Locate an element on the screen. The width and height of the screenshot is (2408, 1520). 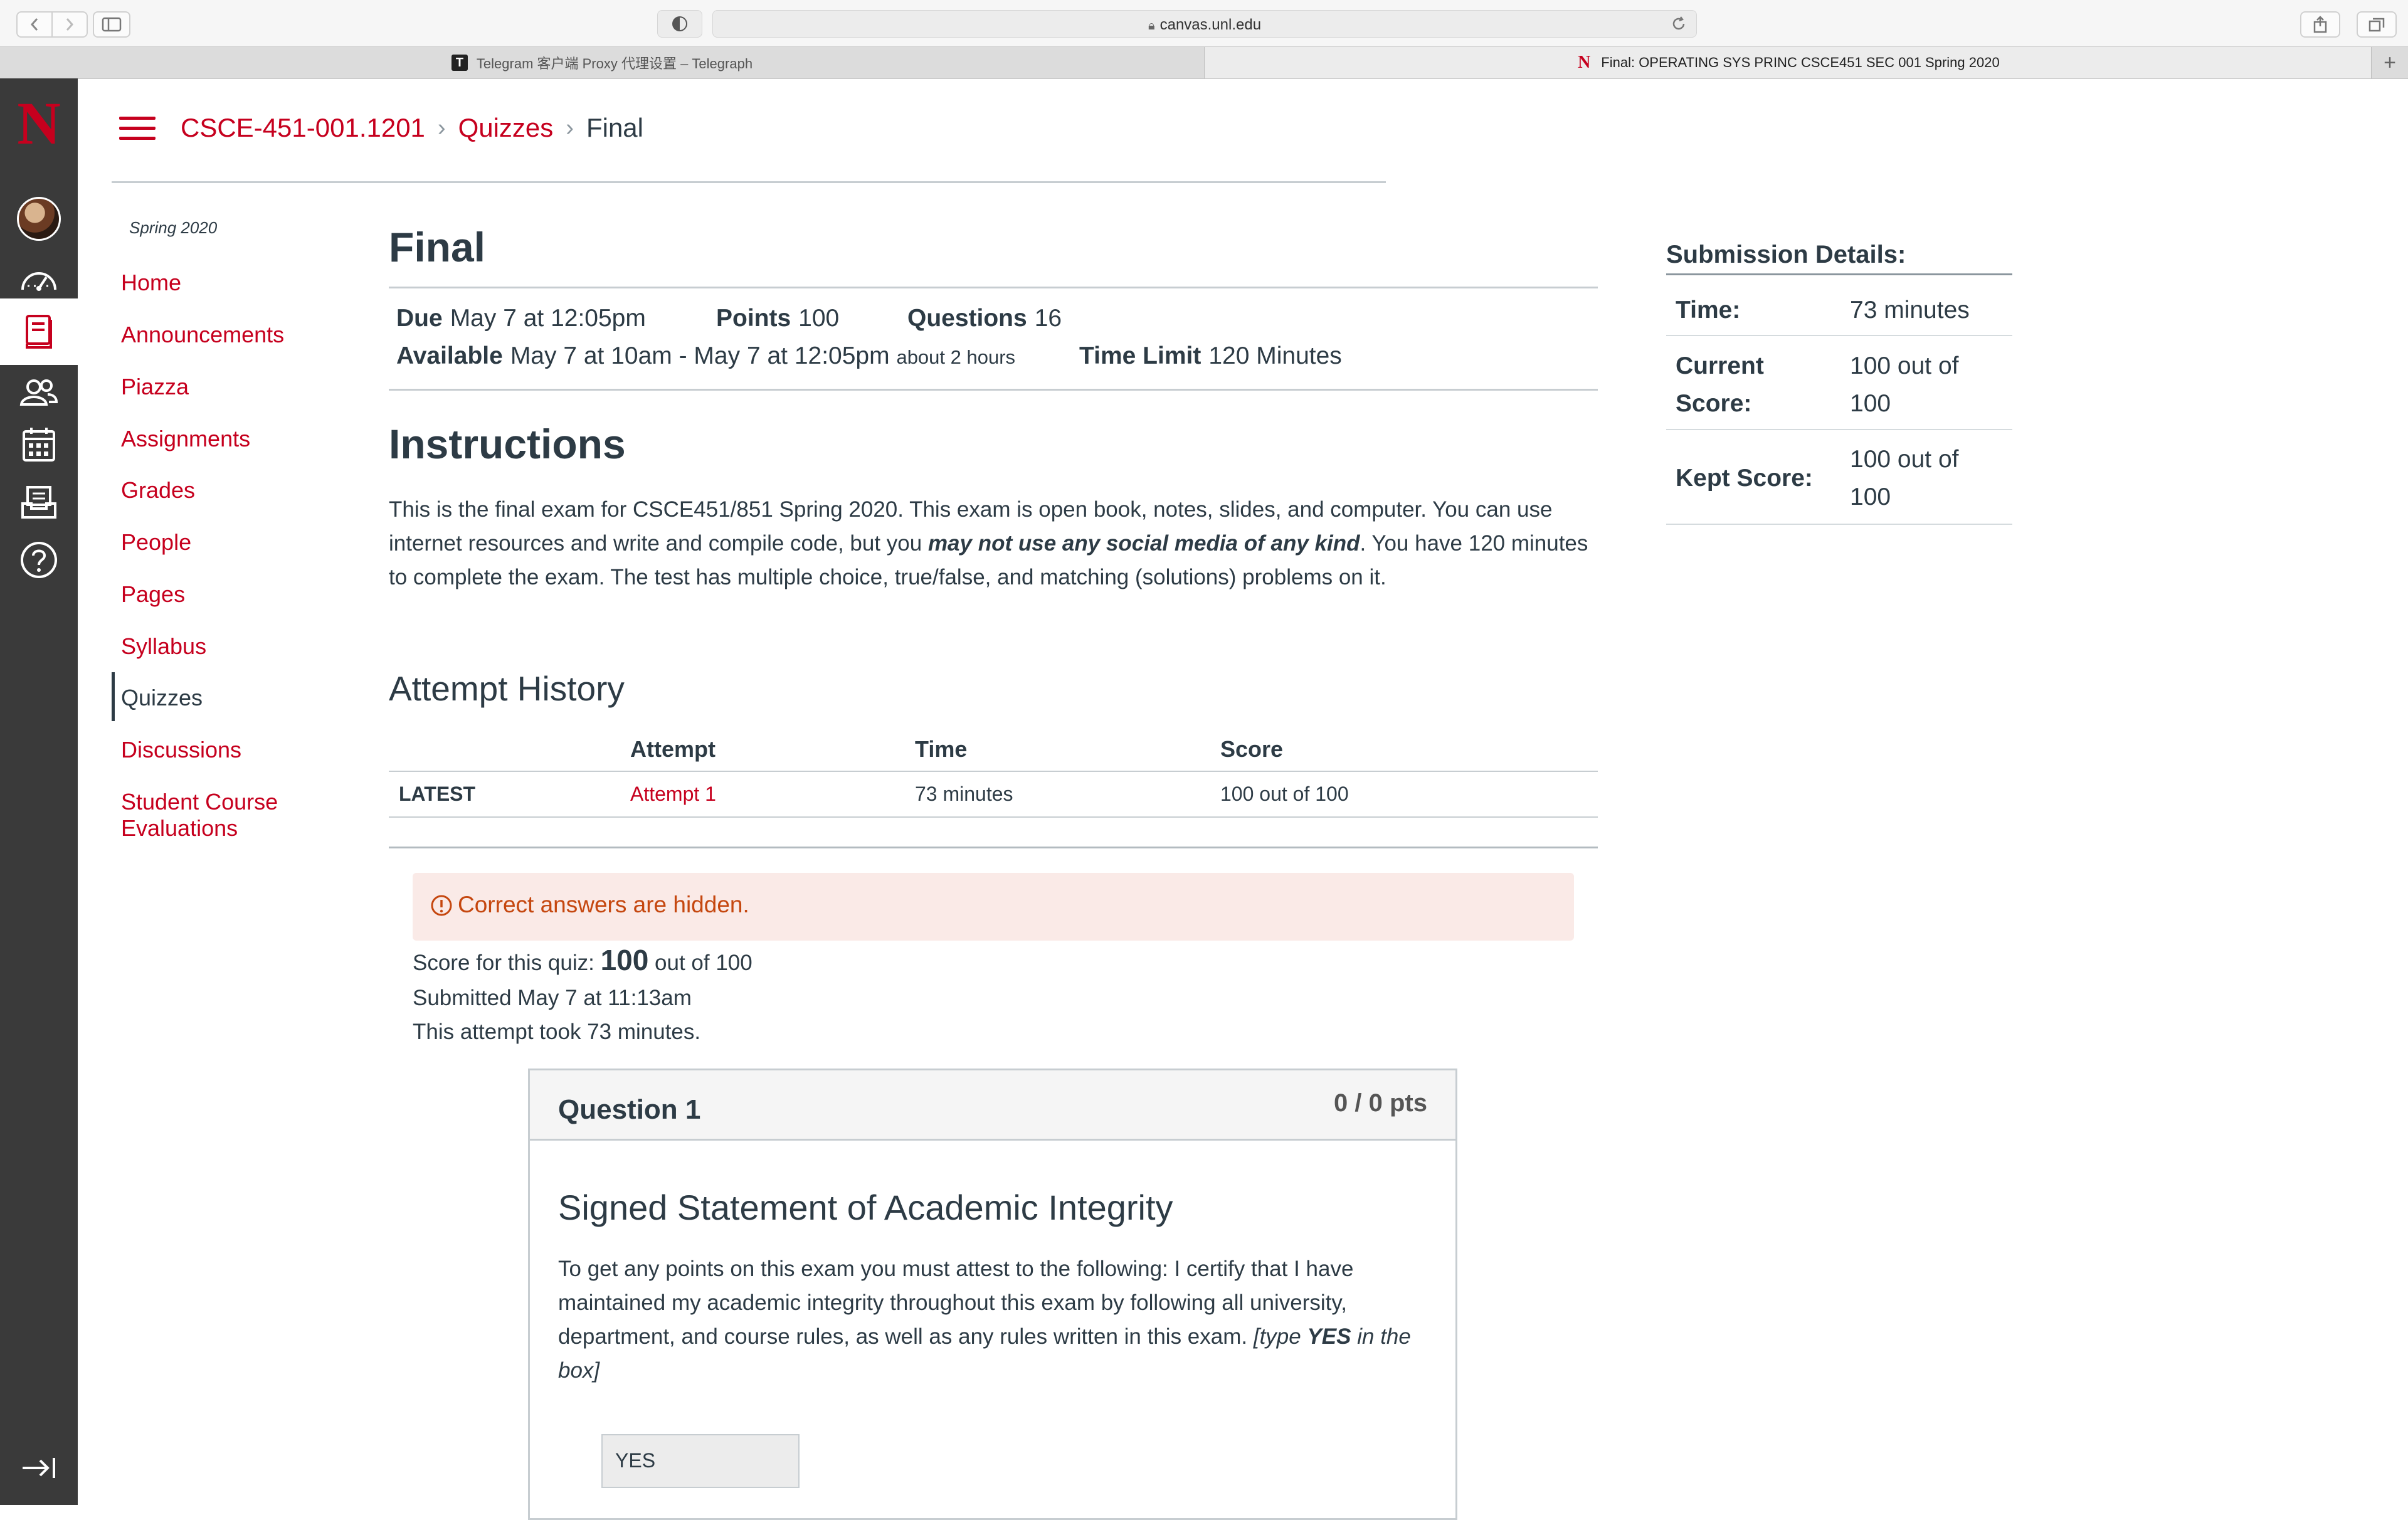
share-button is located at coordinates (2320, 25).